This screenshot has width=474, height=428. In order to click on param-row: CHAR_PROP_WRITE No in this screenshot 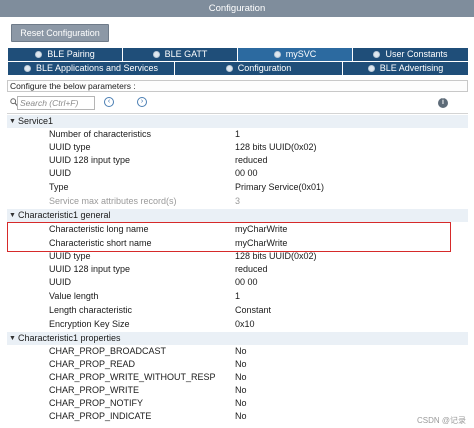, I will do `click(237, 390)`.